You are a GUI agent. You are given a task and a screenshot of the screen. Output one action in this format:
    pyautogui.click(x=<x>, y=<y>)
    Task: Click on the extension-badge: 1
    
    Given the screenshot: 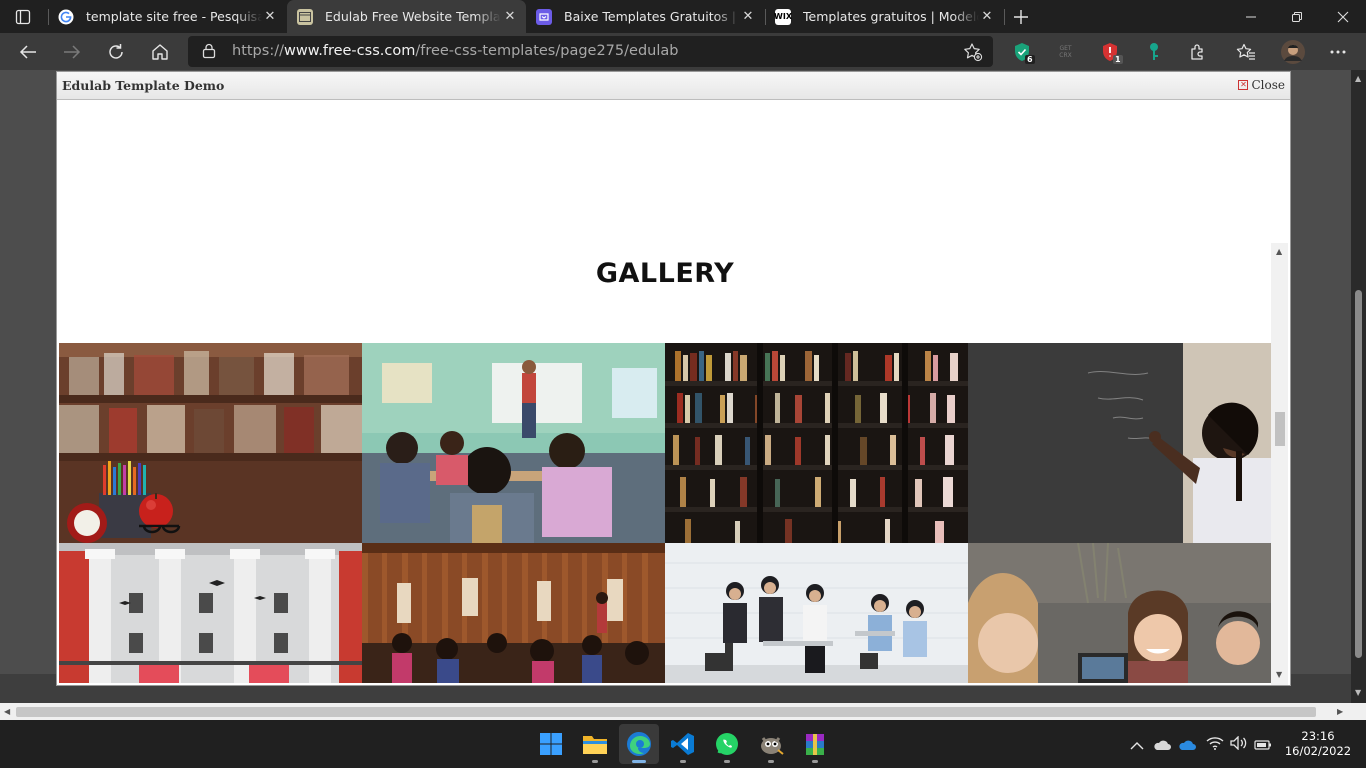 What is the action you would take?
    pyautogui.click(x=1118, y=59)
    